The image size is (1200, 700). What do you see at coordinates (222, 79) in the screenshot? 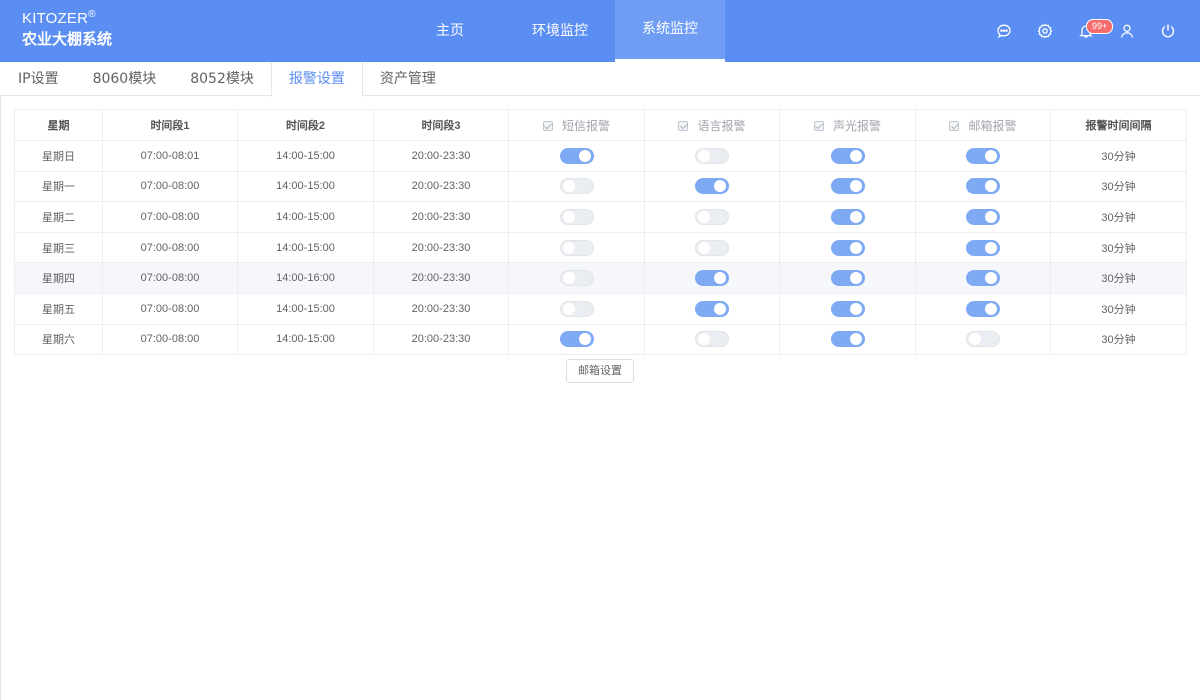
I see `subtab-2: 8052模块` at bounding box center [222, 79].